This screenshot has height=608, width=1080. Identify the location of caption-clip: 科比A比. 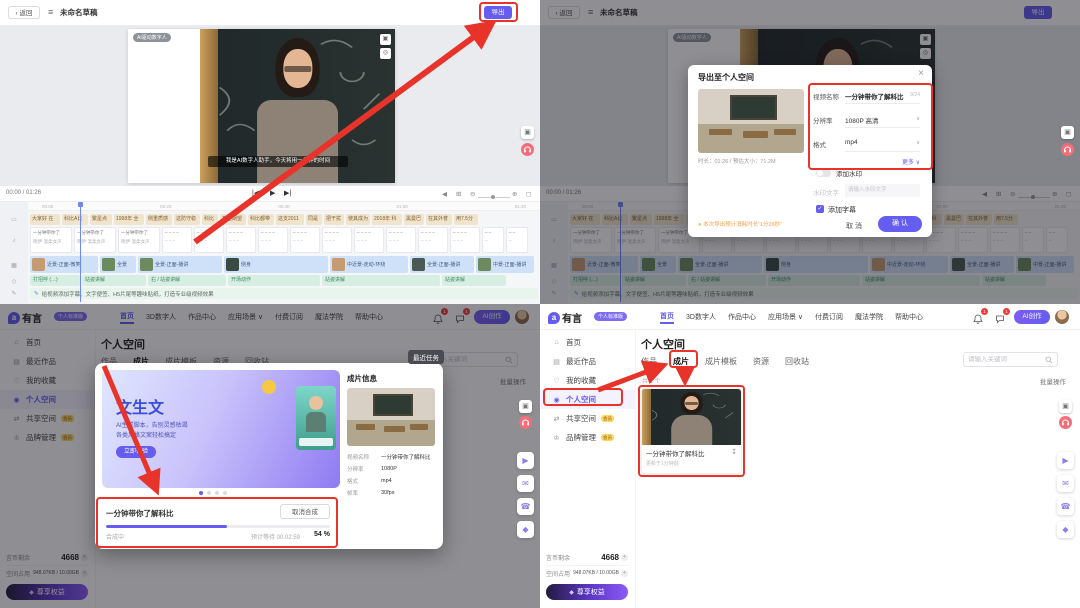
(75, 219).